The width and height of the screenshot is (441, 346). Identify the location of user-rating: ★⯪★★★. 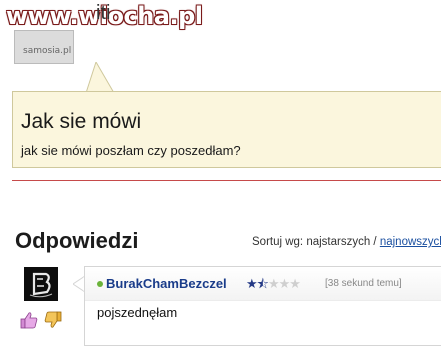
(273, 286).